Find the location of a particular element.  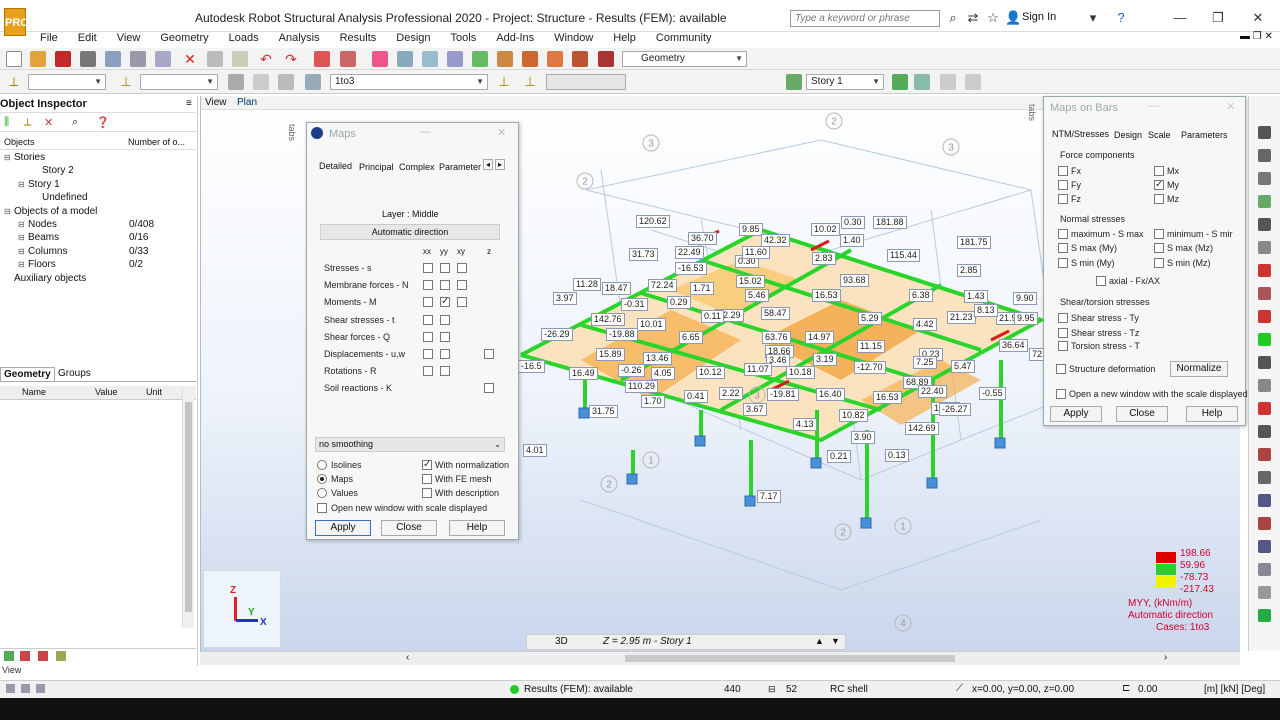

search-input: Type a keyword or phrase is located at coordinates (865, 18).